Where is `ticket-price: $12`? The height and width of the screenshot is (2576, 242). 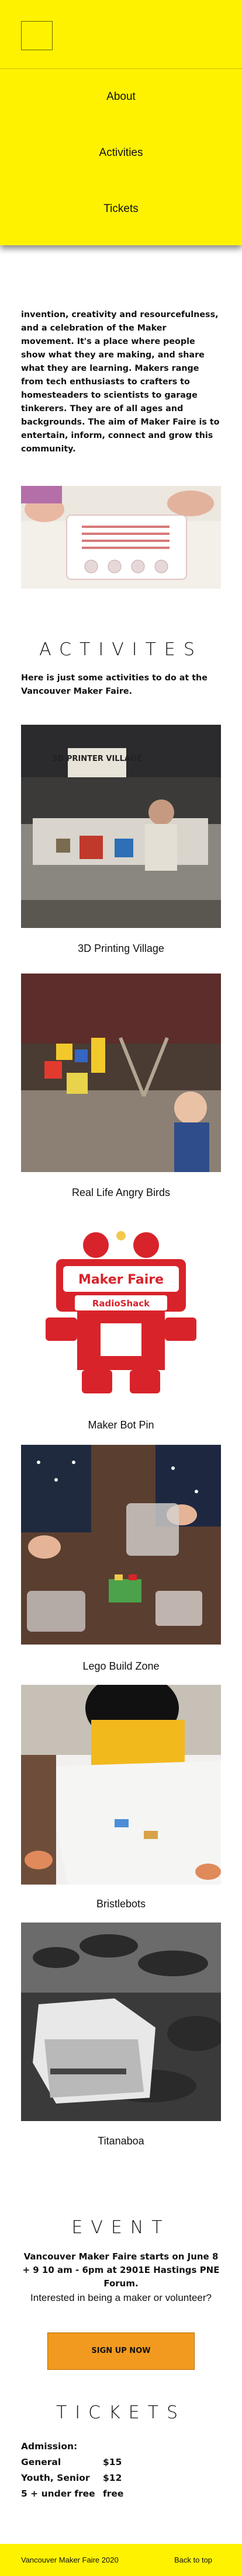
ticket-price: $12 is located at coordinates (113, 2478).